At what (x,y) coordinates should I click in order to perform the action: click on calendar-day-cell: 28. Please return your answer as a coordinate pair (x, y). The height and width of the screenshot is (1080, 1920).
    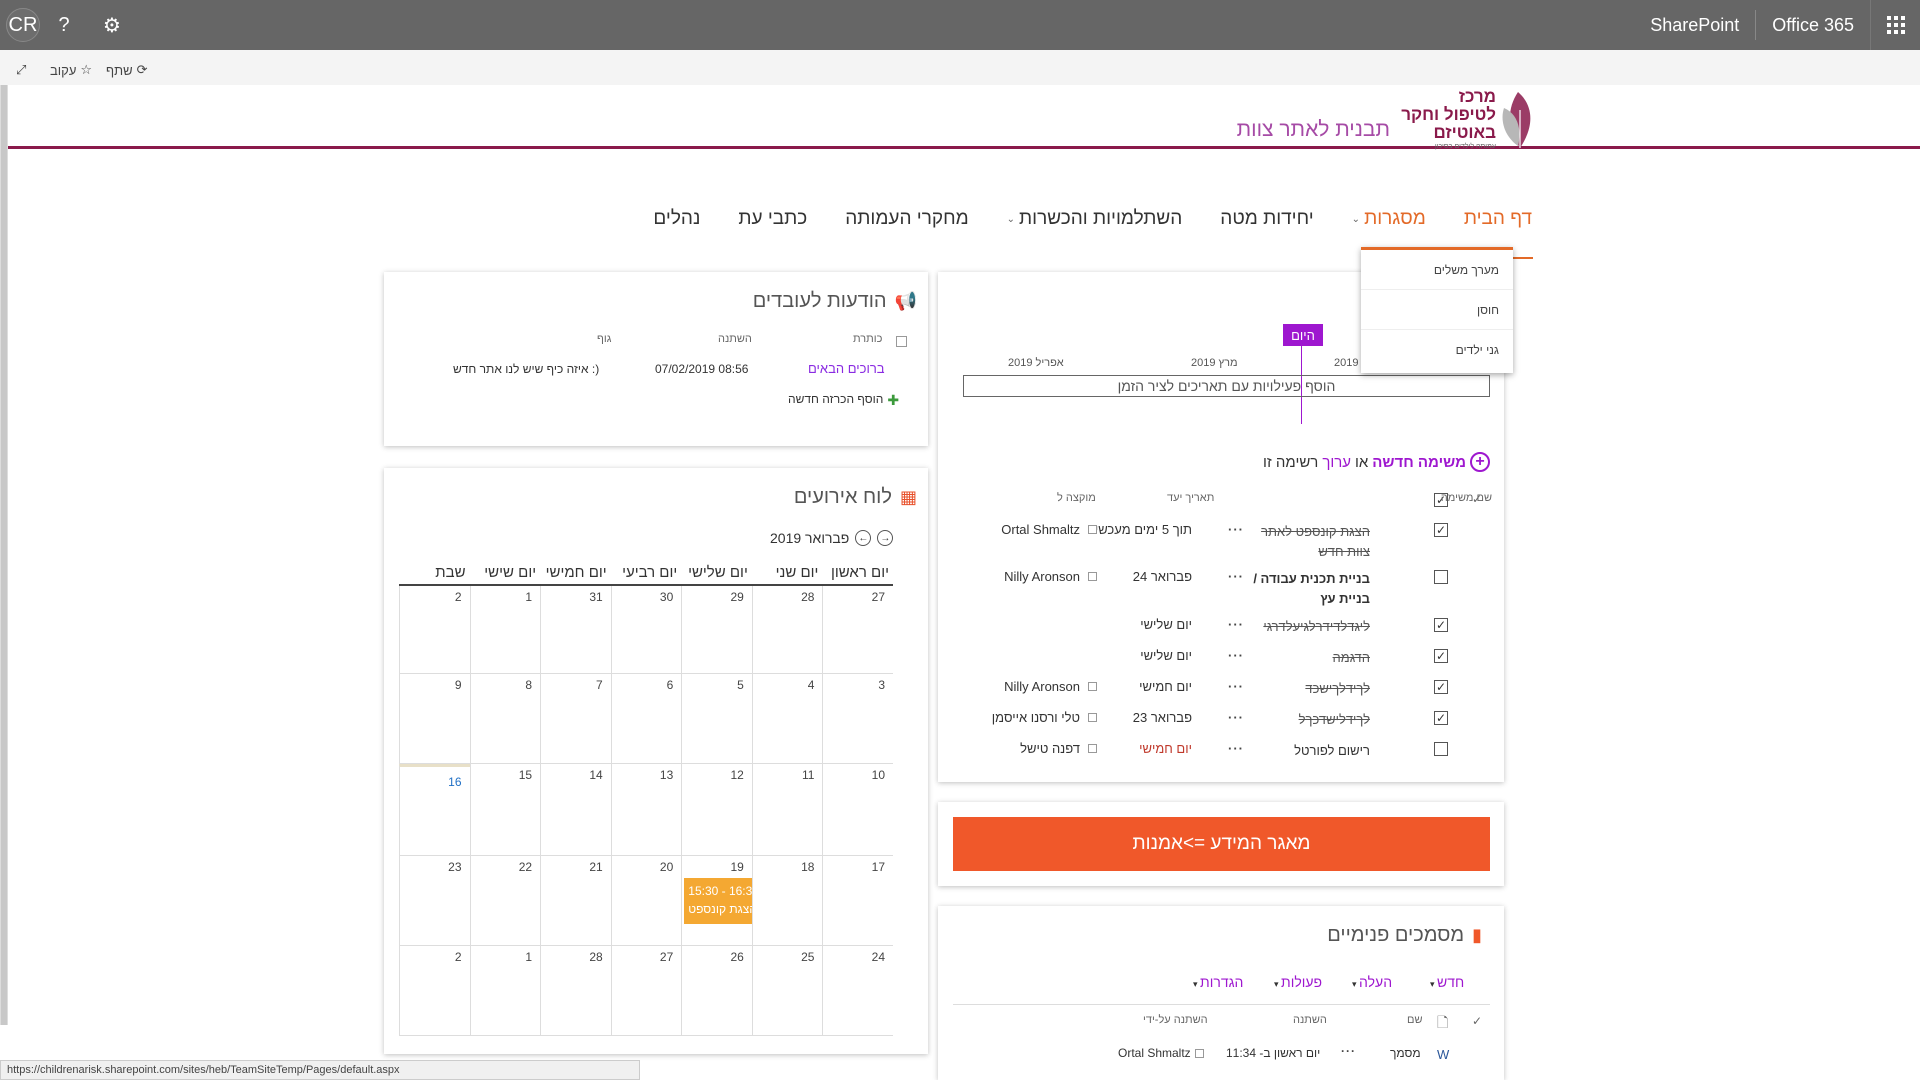
    Looking at the image, I should click on (787, 630).